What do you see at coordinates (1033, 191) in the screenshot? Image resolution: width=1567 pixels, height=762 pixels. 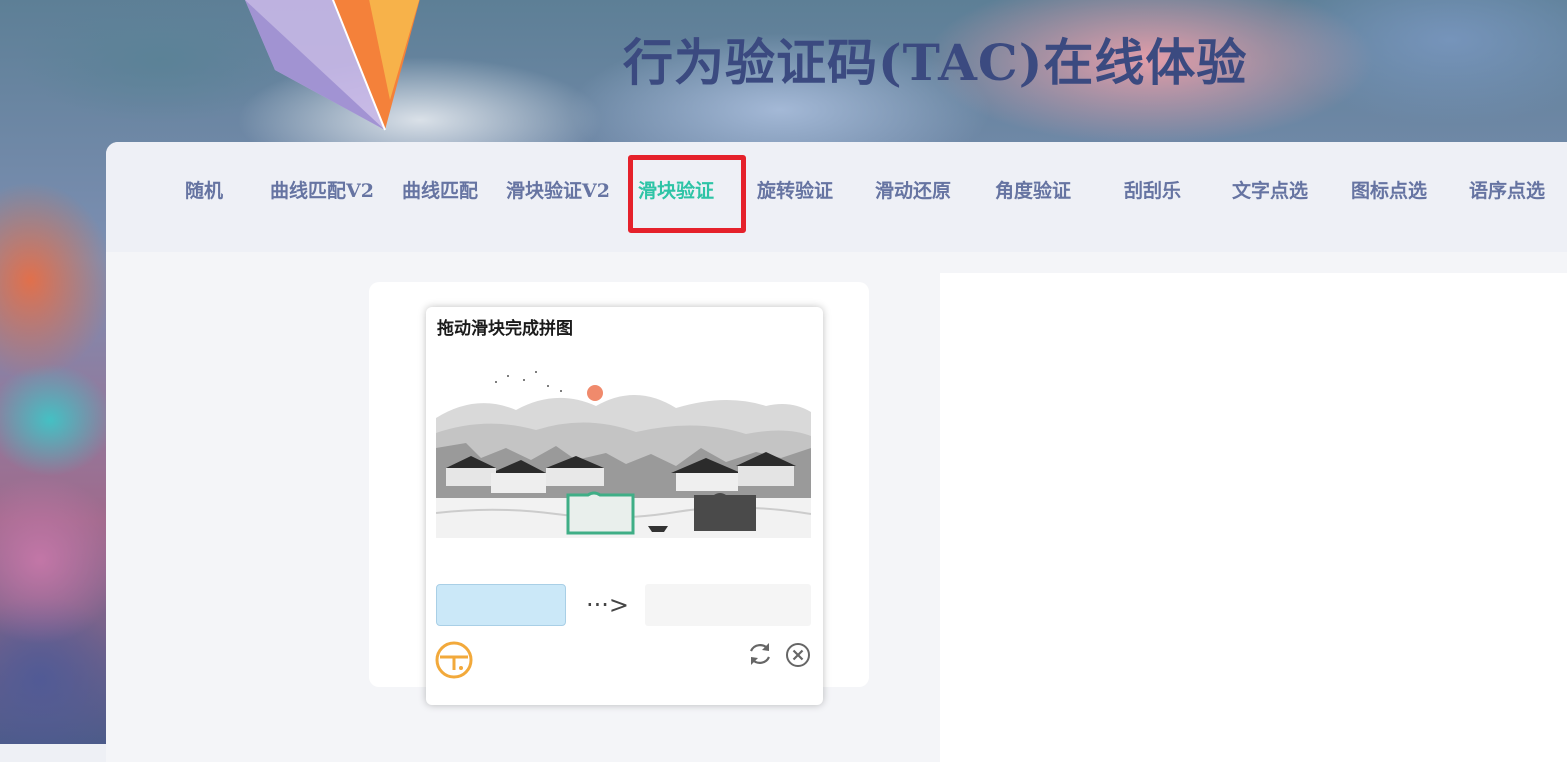 I see `nav-item-angle: 角度验证` at bounding box center [1033, 191].